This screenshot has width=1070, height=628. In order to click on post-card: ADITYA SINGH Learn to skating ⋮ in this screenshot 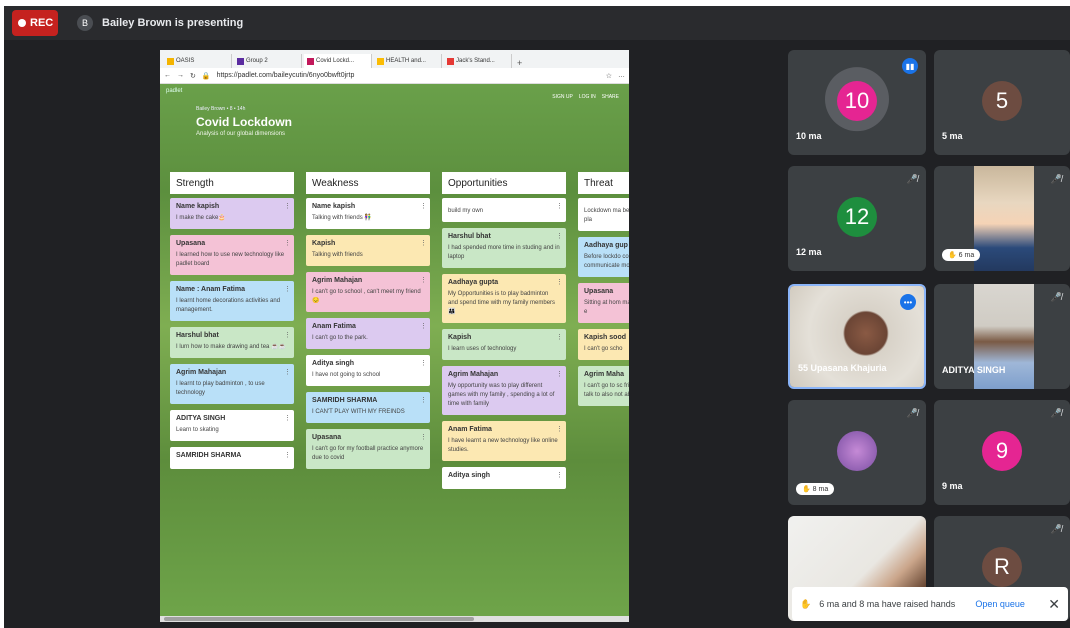, I will do `click(232, 425)`.